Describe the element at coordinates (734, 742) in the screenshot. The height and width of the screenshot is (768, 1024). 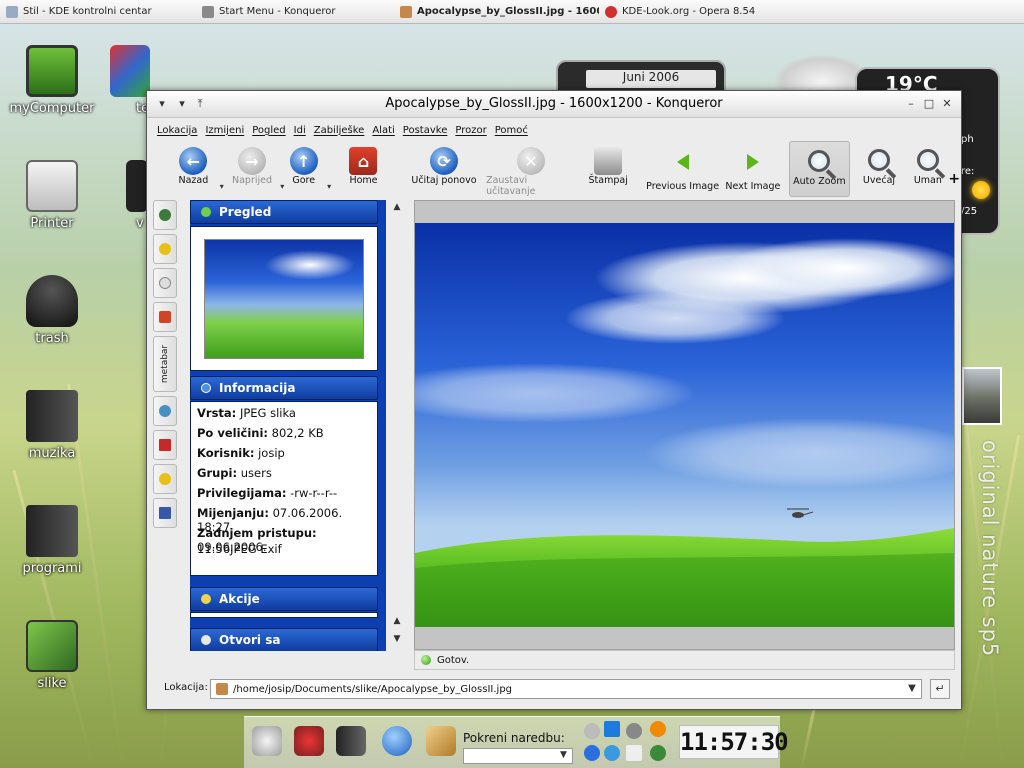
I see `panel-clock: 11:57:30` at that location.